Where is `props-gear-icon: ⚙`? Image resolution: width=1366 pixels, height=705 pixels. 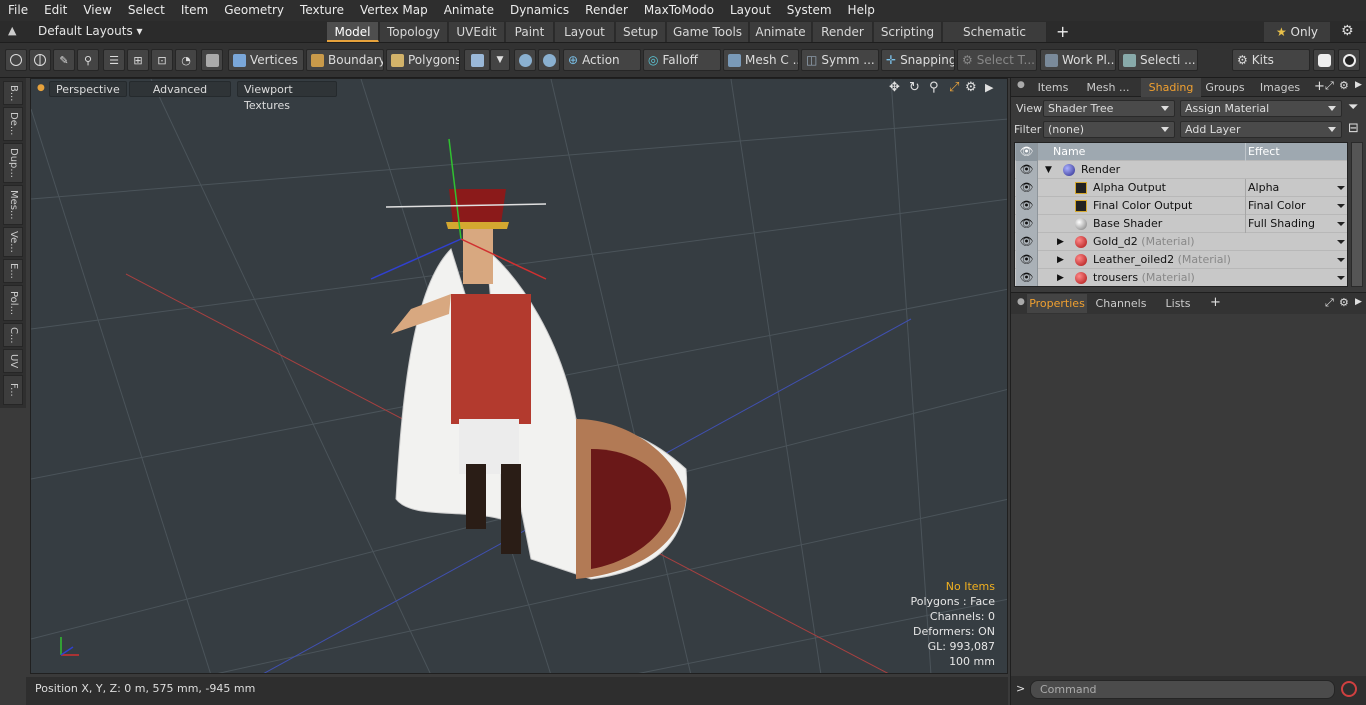 props-gear-icon: ⚙ is located at coordinates (1344, 302).